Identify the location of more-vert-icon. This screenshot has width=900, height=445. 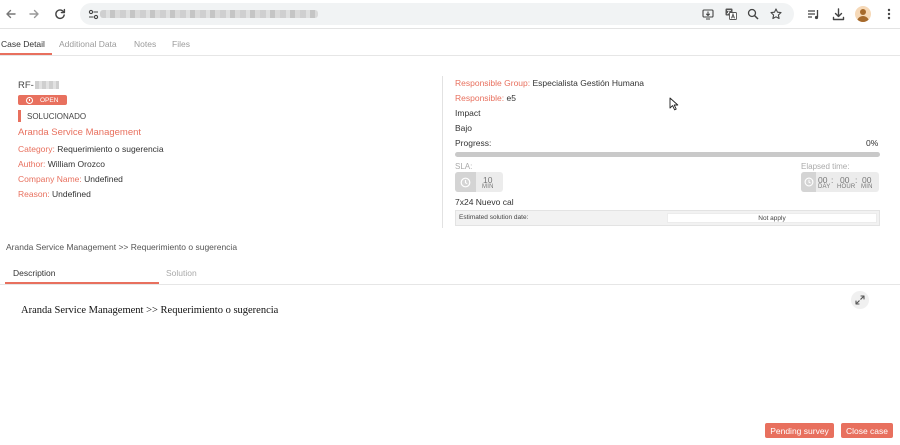
(889, 14).